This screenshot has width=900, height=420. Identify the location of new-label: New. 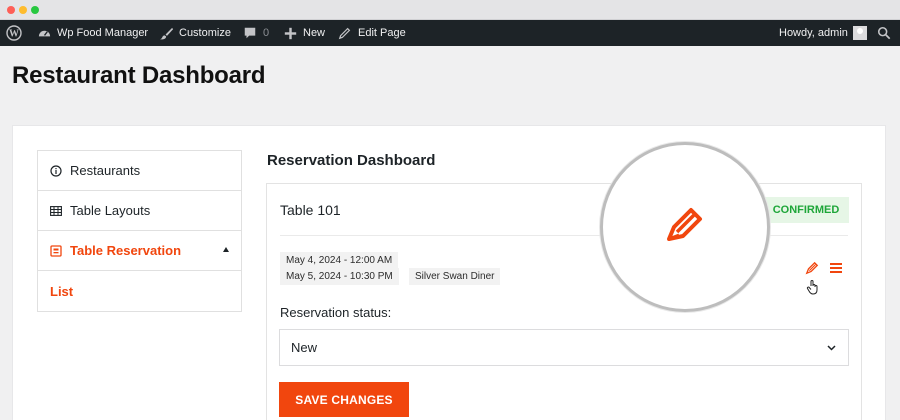
(314, 33).